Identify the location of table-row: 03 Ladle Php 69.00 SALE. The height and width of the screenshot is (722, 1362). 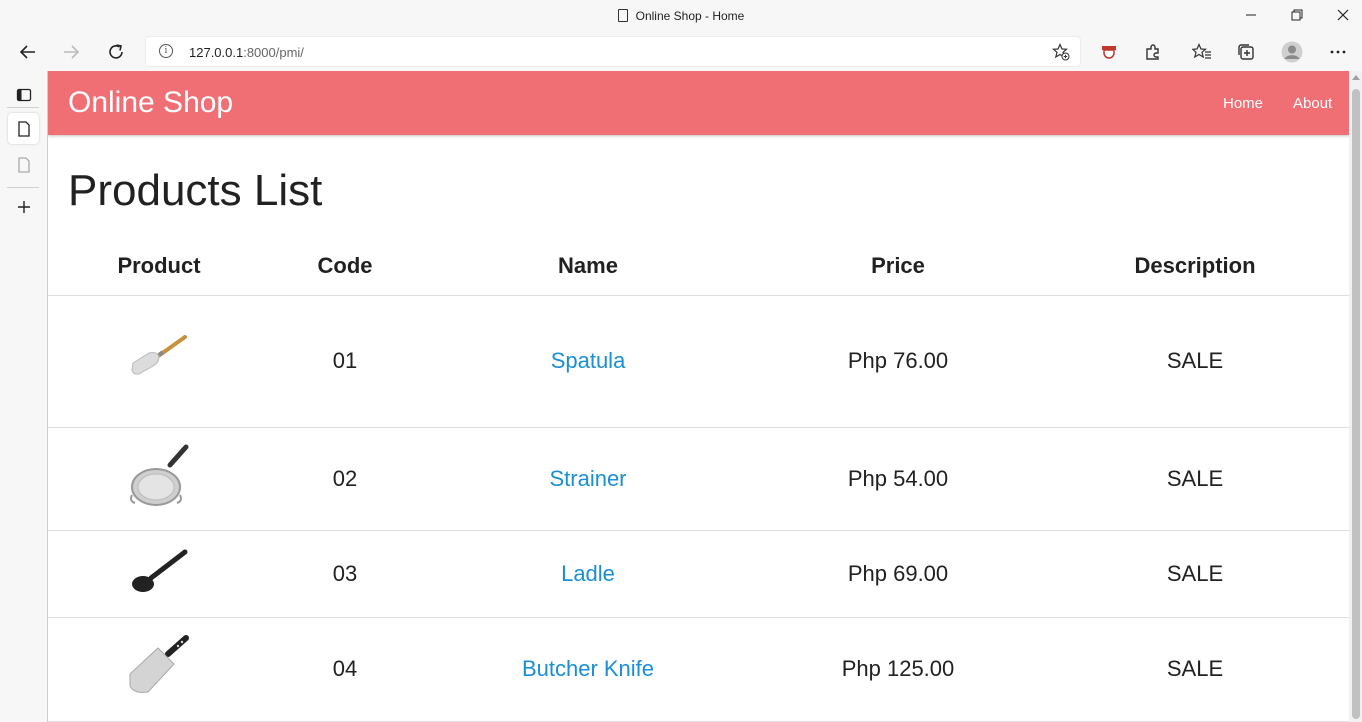
(698, 574).